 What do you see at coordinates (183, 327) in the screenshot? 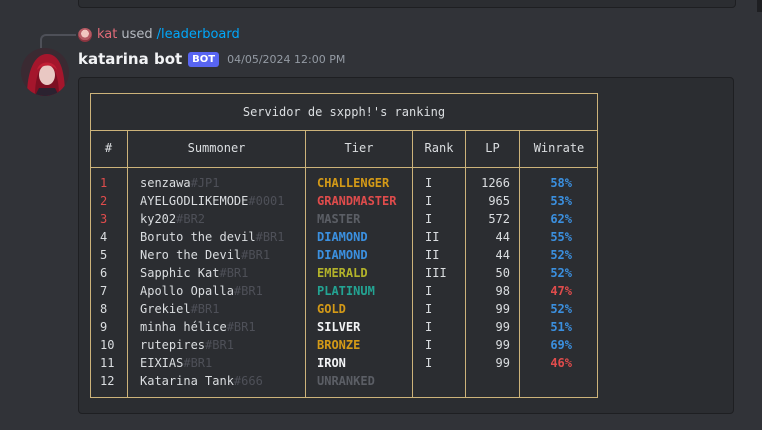
I see `summoner-name: minha hélice` at bounding box center [183, 327].